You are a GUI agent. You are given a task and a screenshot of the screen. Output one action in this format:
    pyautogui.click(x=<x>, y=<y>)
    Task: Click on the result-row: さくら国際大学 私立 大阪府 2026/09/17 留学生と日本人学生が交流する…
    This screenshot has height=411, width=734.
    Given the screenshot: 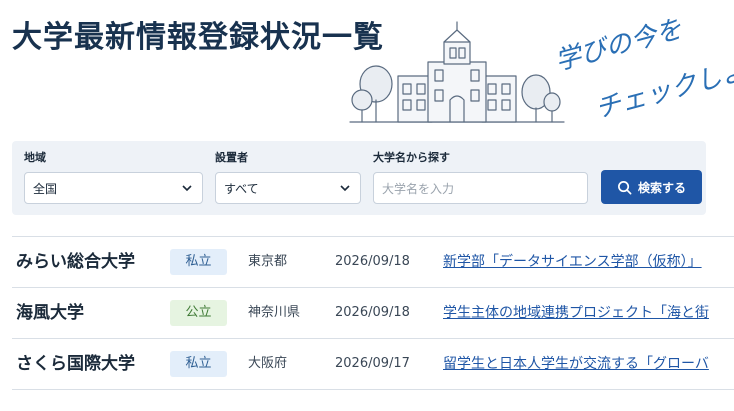 What is the action you would take?
    pyautogui.click(x=373, y=364)
    